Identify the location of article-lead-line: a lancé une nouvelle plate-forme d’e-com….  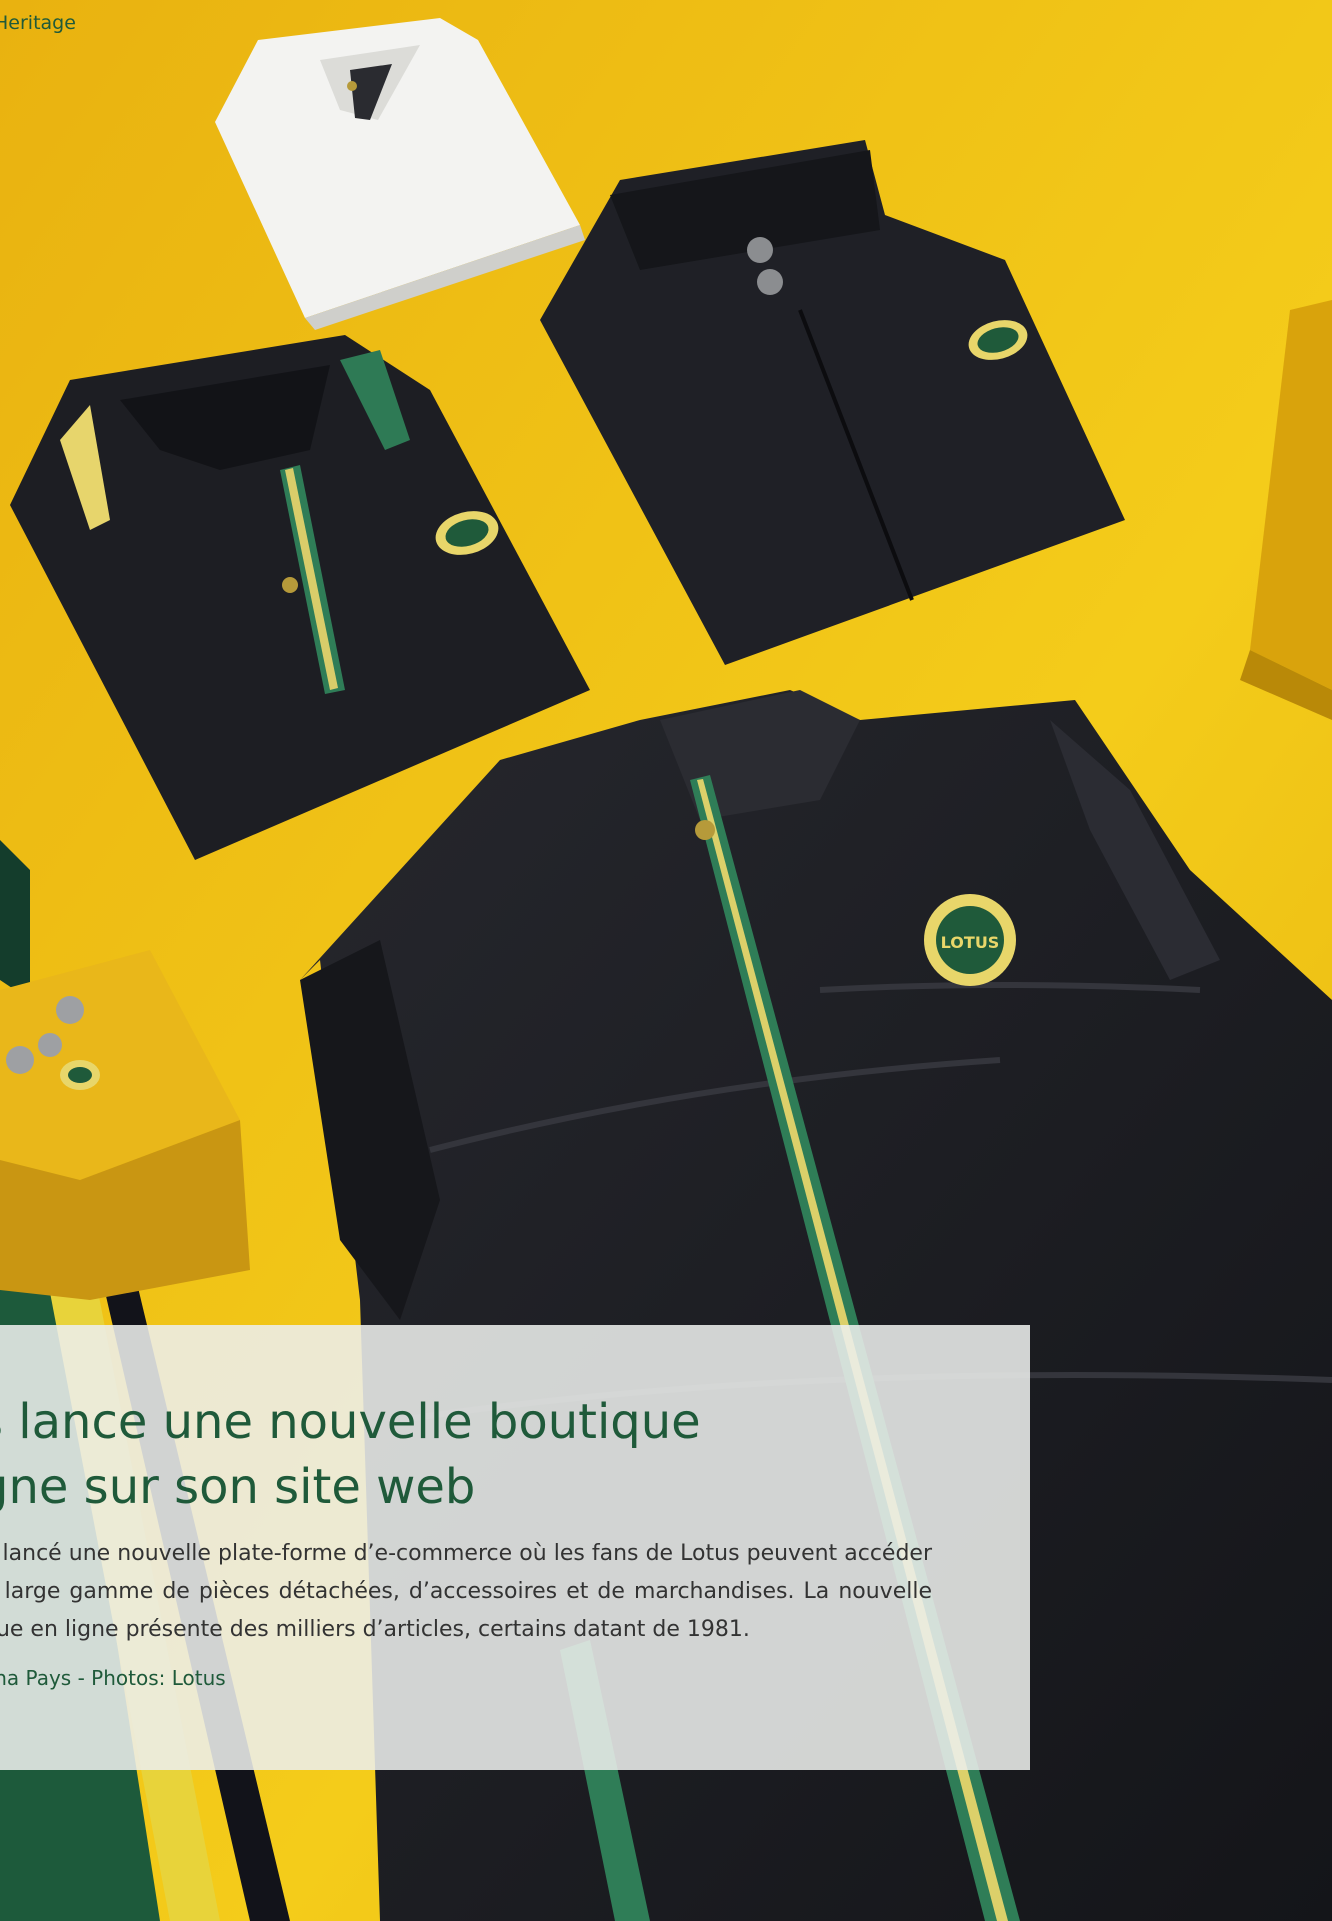
(466, 1553).